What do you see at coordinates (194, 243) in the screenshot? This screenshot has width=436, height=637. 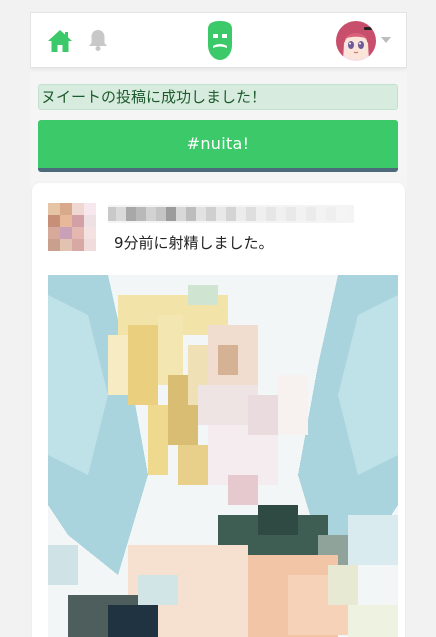 I see `post-text: 9分前に射精しました。` at bounding box center [194, 243].